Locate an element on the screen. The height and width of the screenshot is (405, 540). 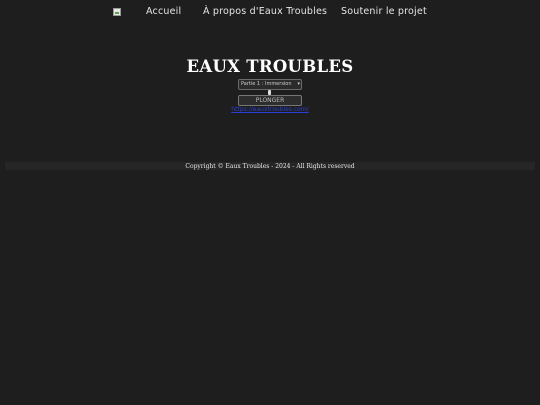
nav-link-soutenir: Soutenir le projet is located at coordinates (384, 11).